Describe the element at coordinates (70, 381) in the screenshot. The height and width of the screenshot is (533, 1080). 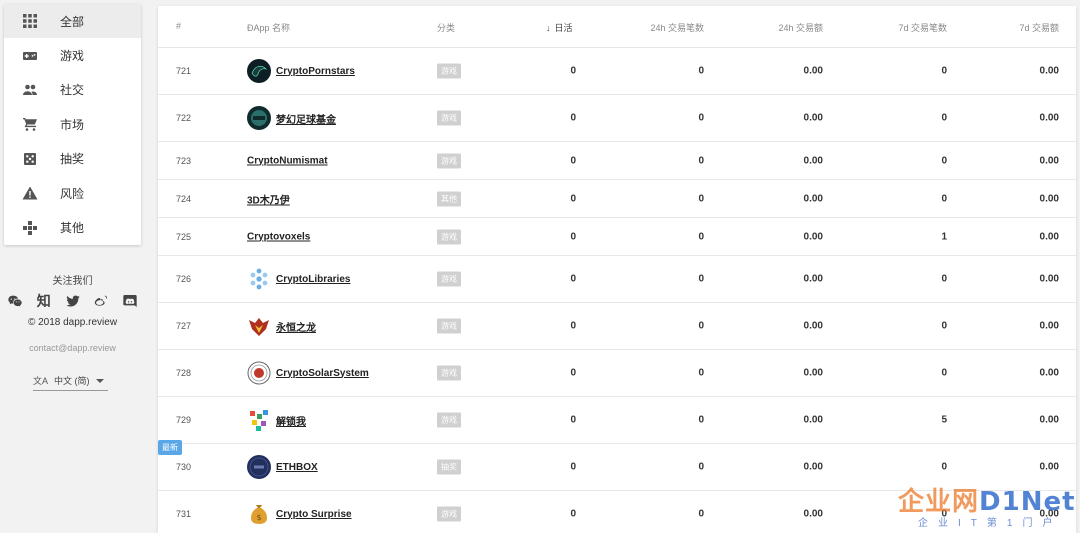
I see `language-select: 文A 中文 (简)` at that location.